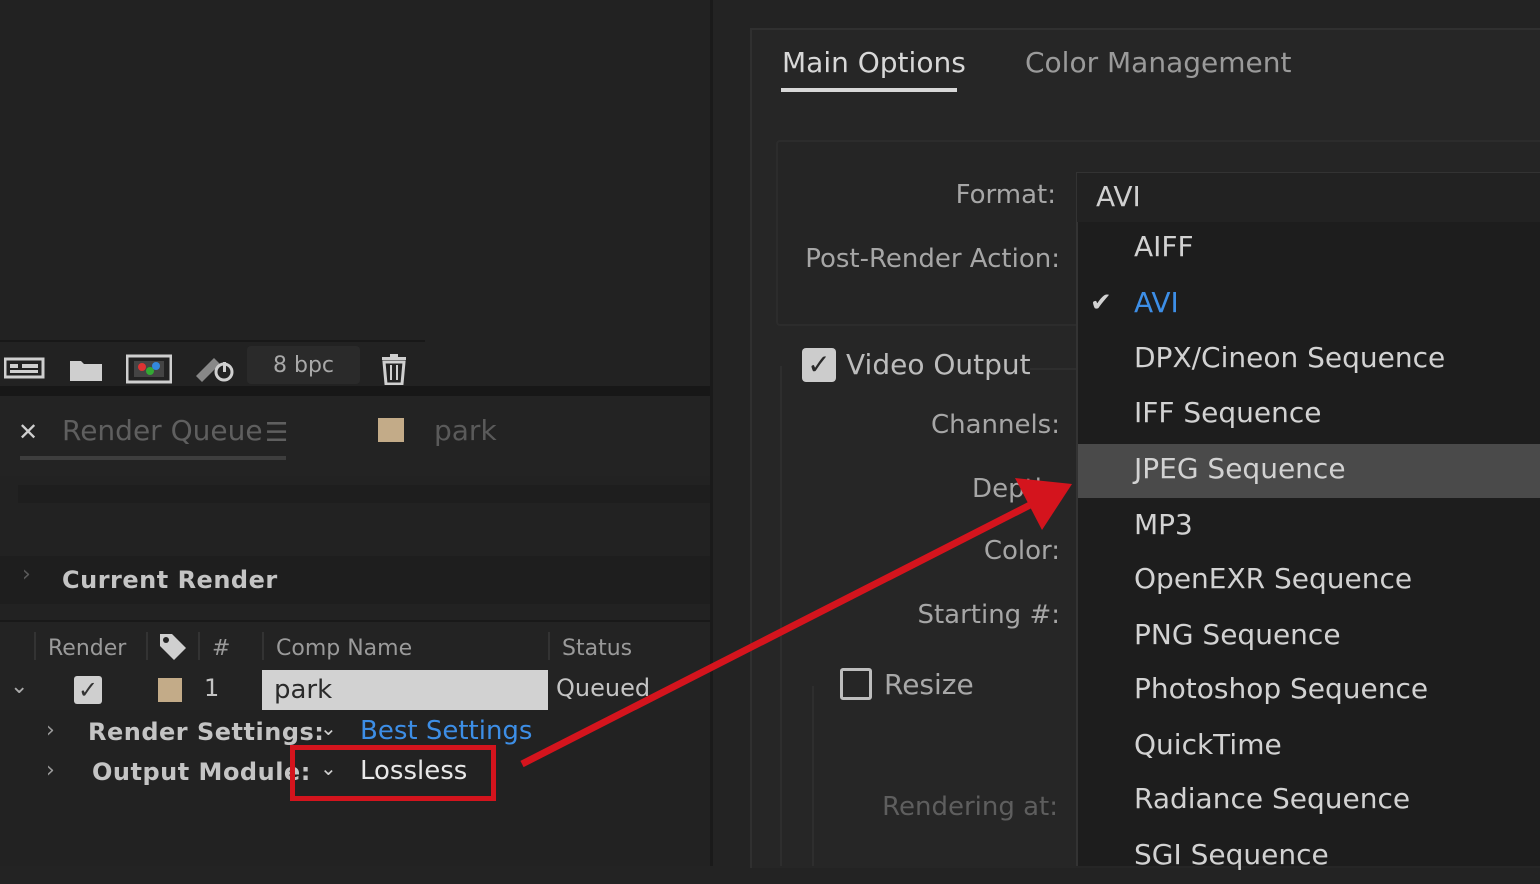 Image resolution: width=1540 pixels, height=884 pixels. I want to click on bit-depth-button: 8 bpc, so click(303, 365).